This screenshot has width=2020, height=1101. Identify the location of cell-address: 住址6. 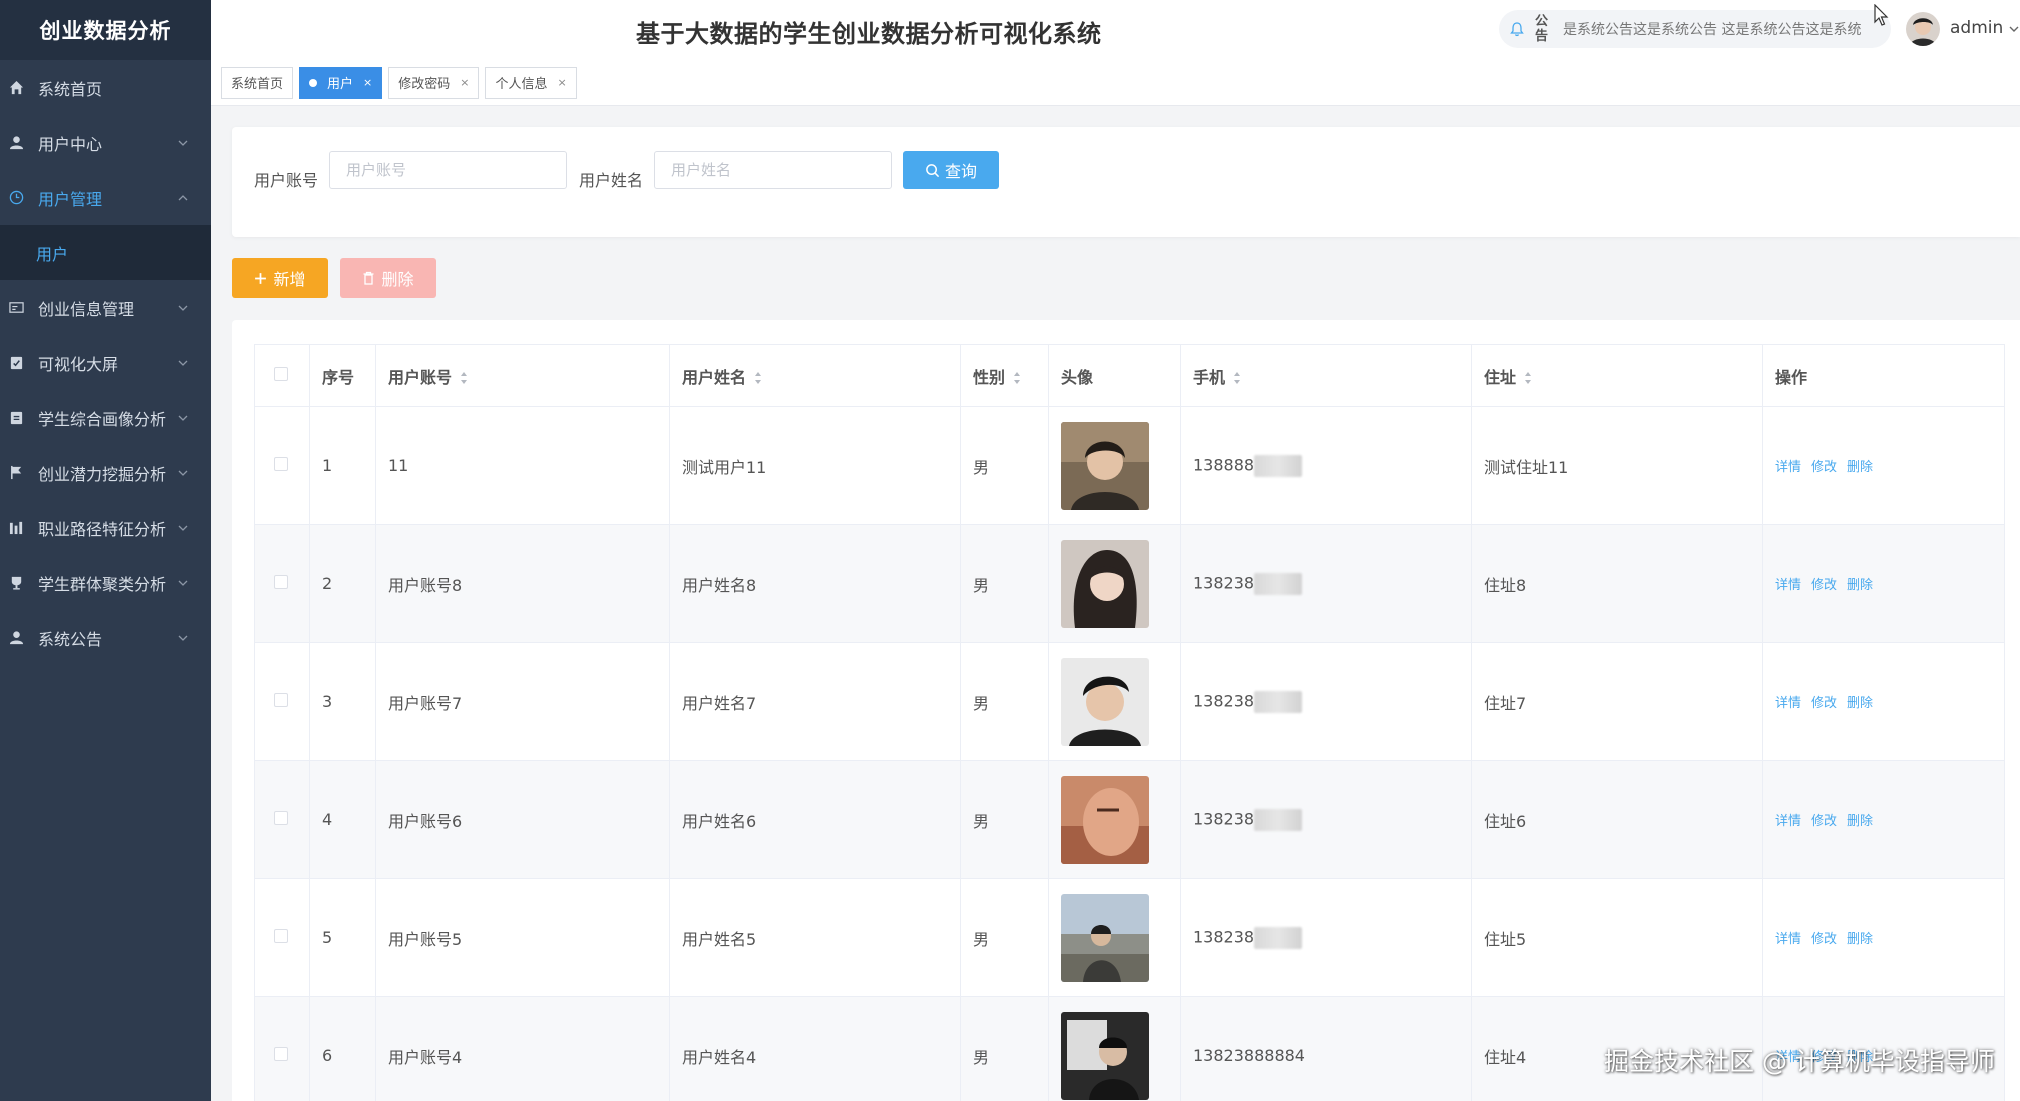
(1617, 819).